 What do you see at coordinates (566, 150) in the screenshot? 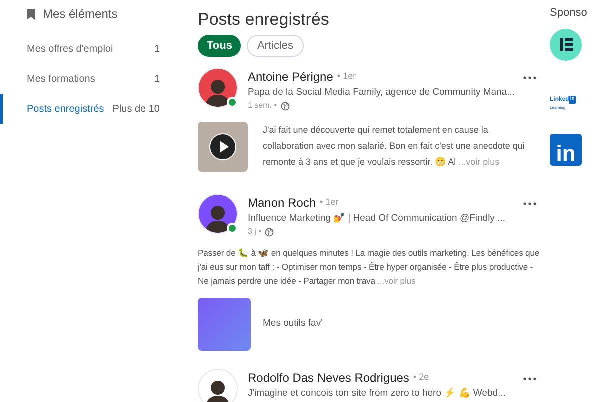
I see `logo-tile: in` at bounding box center [566, 150].